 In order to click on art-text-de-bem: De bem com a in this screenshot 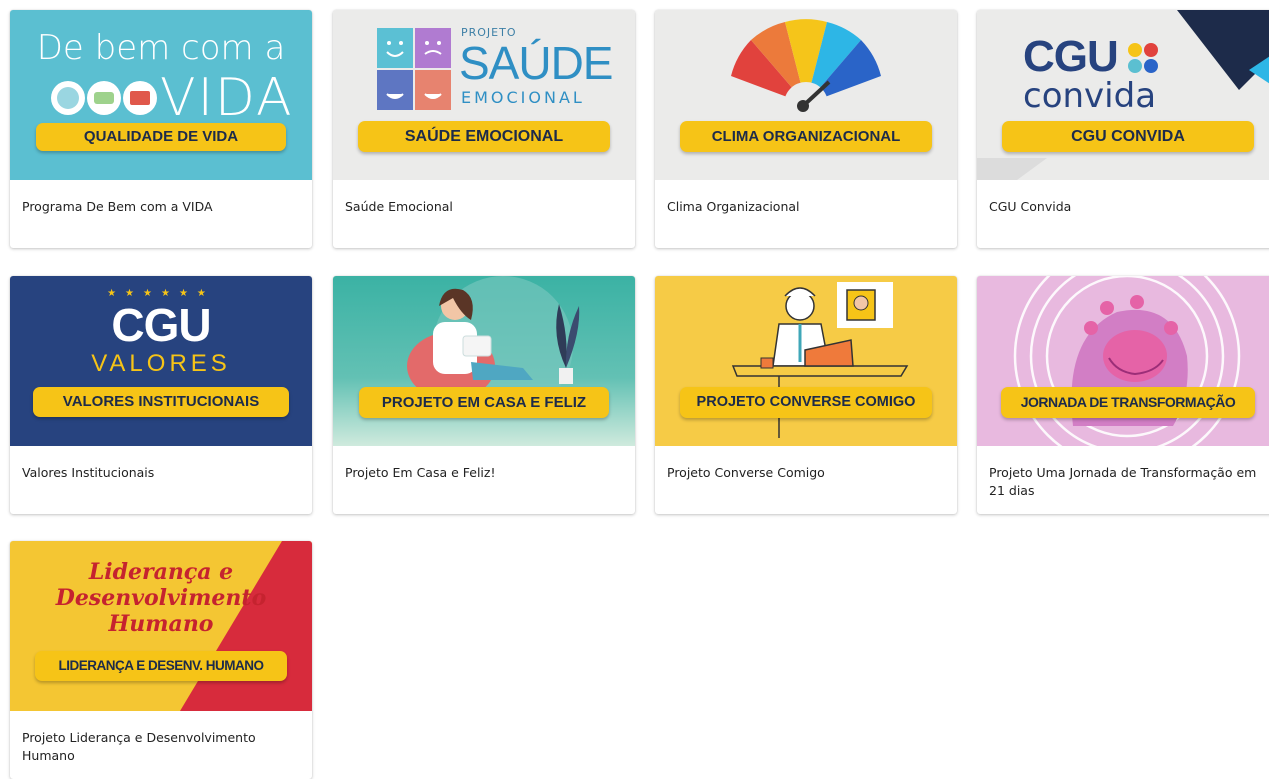, I will do `click(161, 48)`.